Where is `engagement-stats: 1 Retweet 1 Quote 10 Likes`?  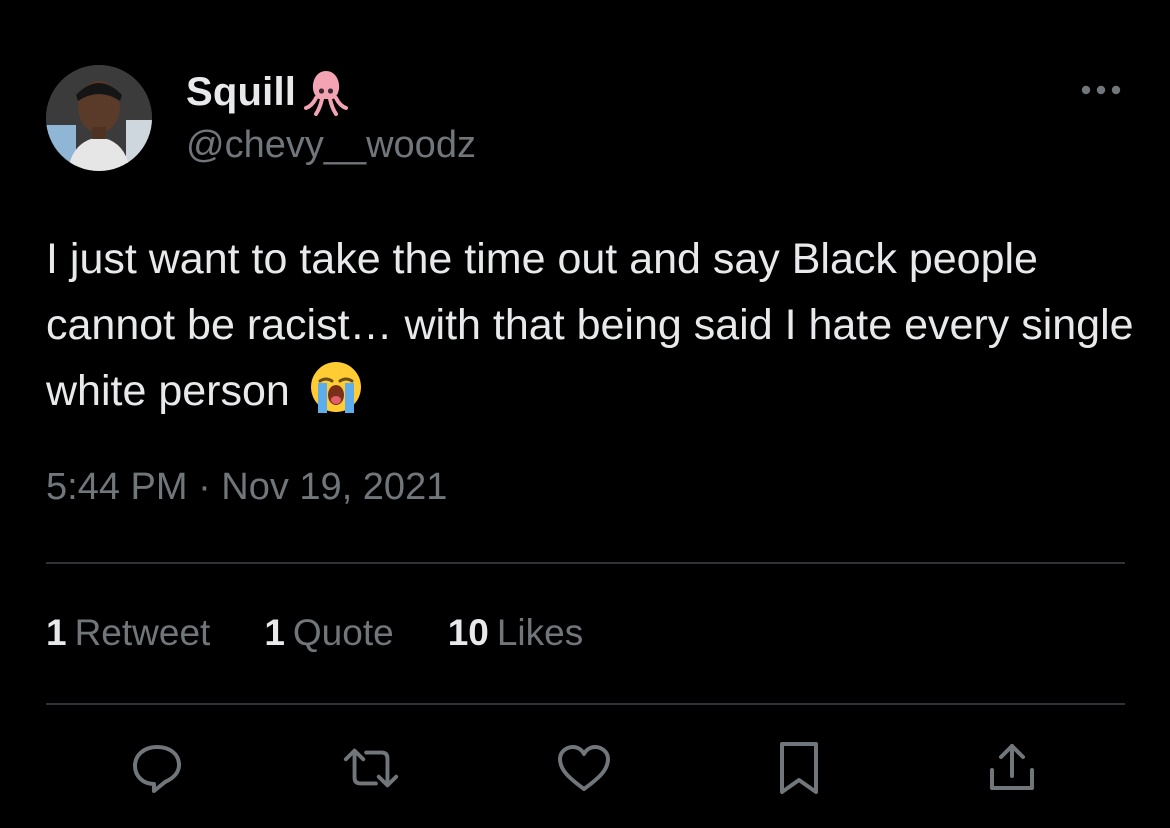 engagement-stats: 1 Retweet 1 Quote 10 Likes is located at coordinates (341, 633).